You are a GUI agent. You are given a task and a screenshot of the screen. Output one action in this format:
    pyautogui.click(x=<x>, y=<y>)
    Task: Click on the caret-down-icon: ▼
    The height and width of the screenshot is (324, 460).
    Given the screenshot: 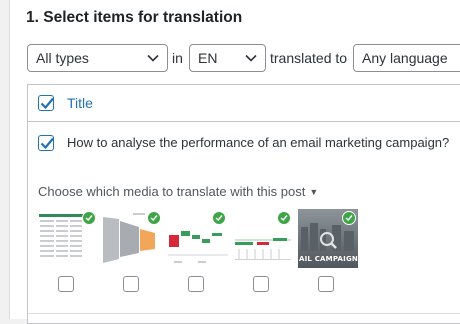 What is the action you would take?
    pyautogui.click(x=314, y=192)
    